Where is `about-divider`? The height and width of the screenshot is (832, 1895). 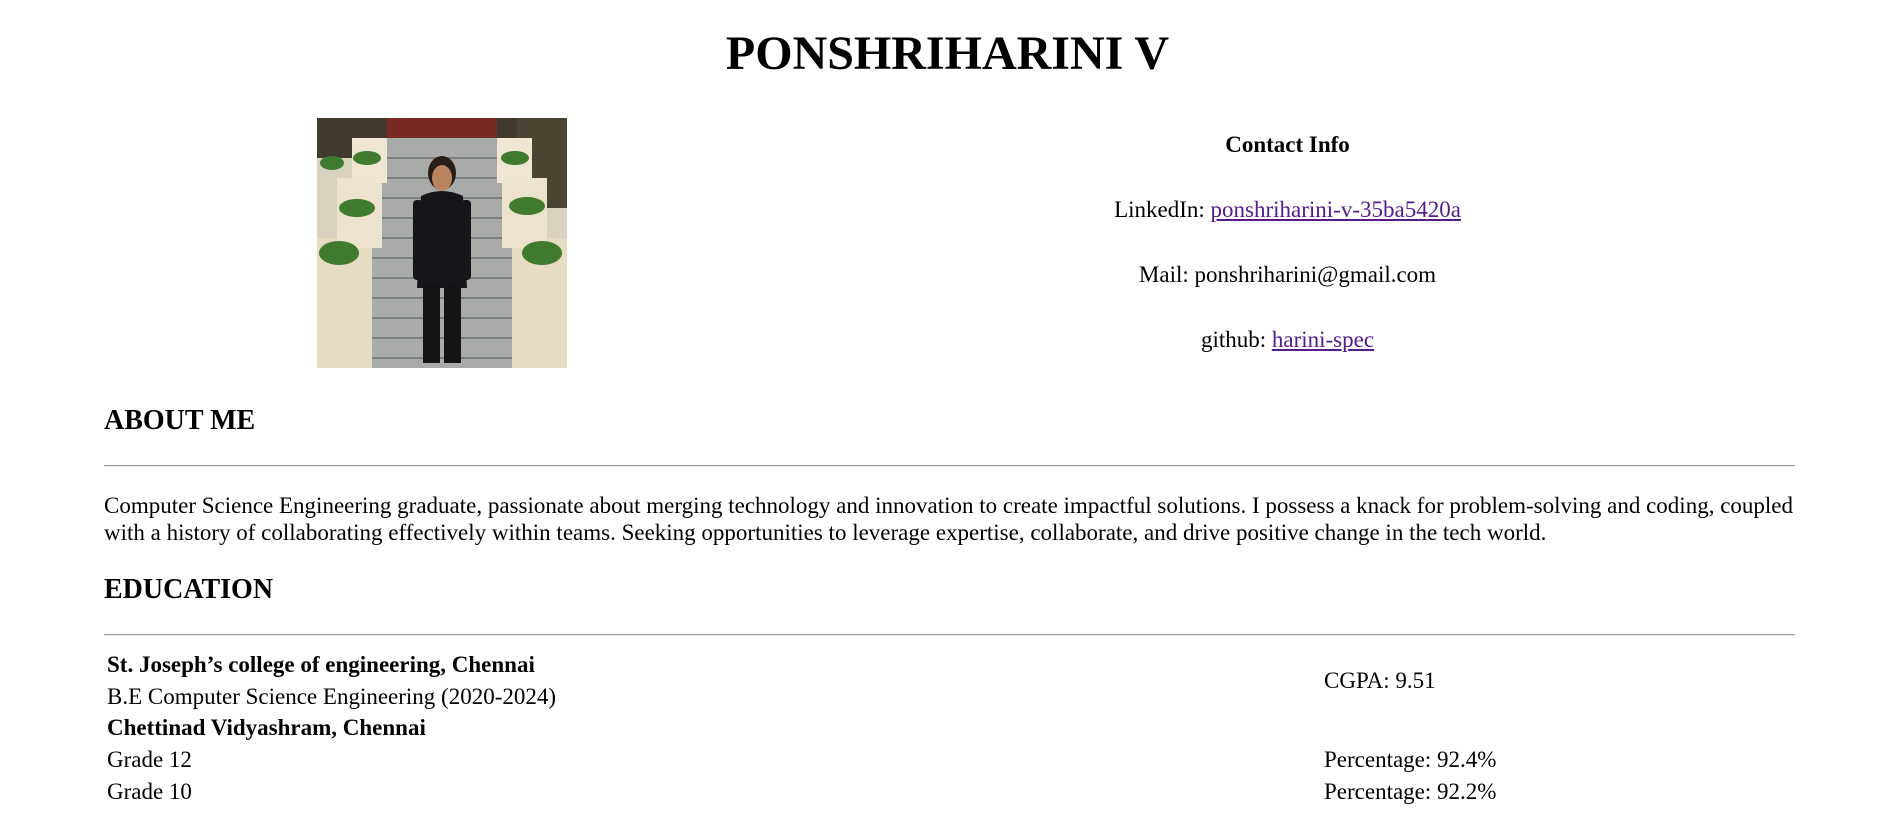
about-divider is located at coordinates (949, 466).